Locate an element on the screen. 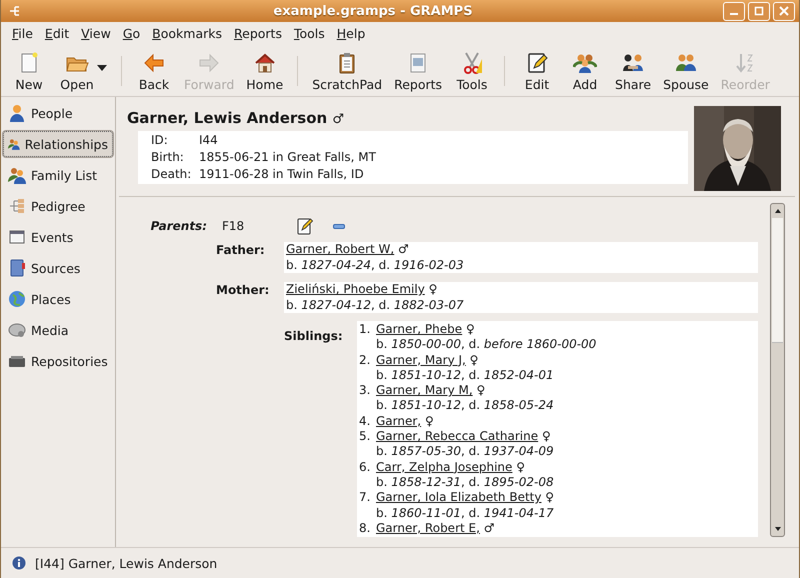 Image resolution: width=800 pixels, height=578 pixels. maximize-button is located at coordinates (759, 11).